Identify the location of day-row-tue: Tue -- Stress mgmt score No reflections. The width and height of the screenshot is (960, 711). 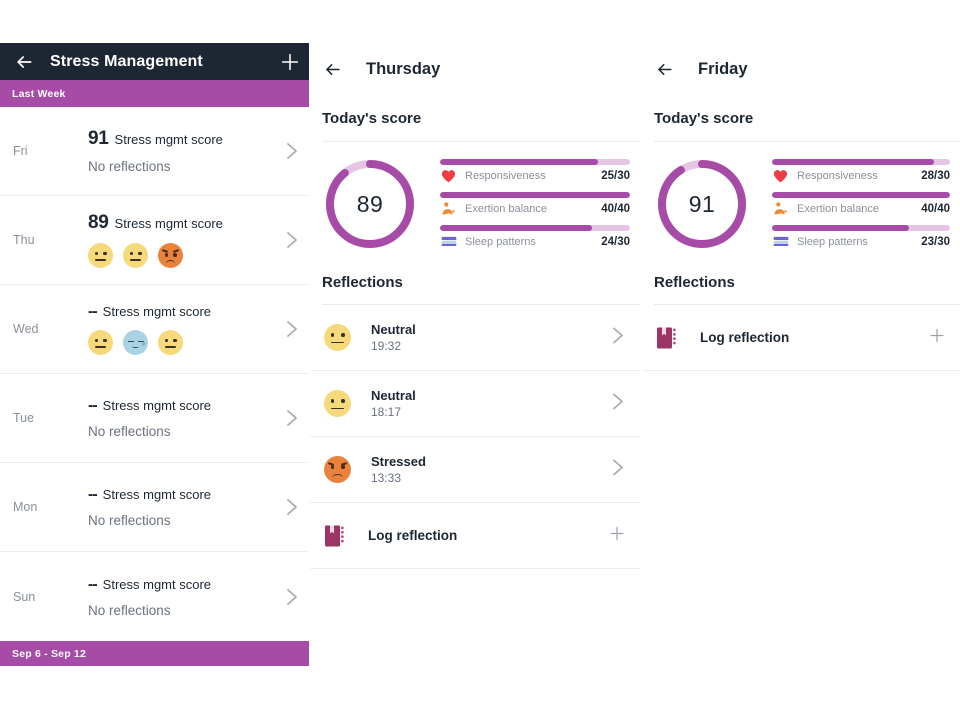
(154, 418).